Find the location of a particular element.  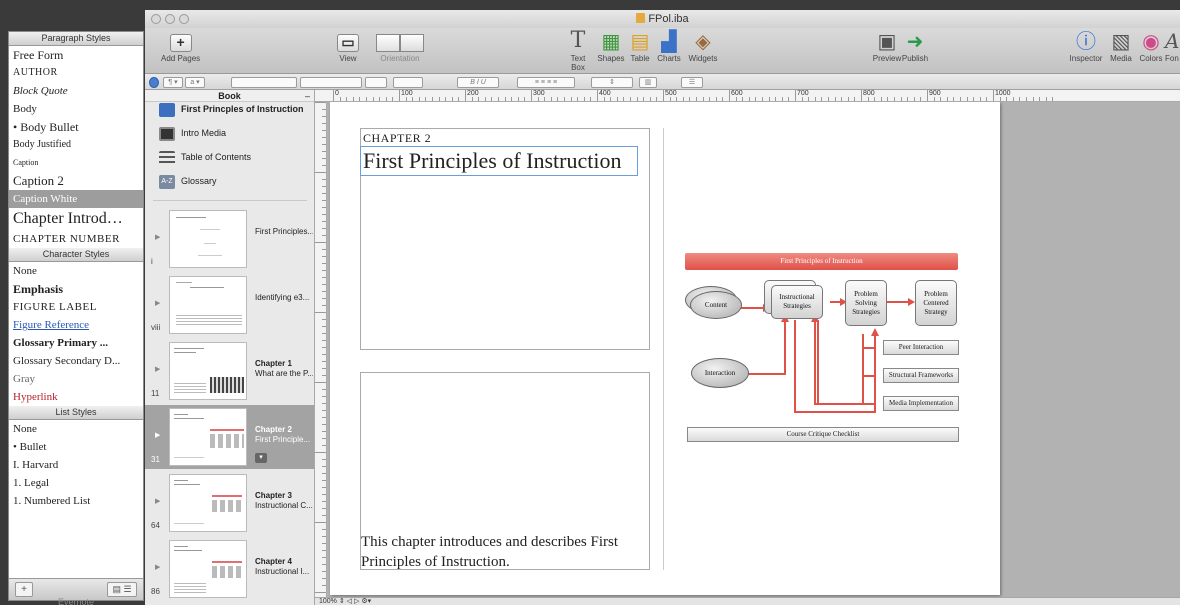

colors-button: ◉ Colors is located at coordinates (1151, 46).